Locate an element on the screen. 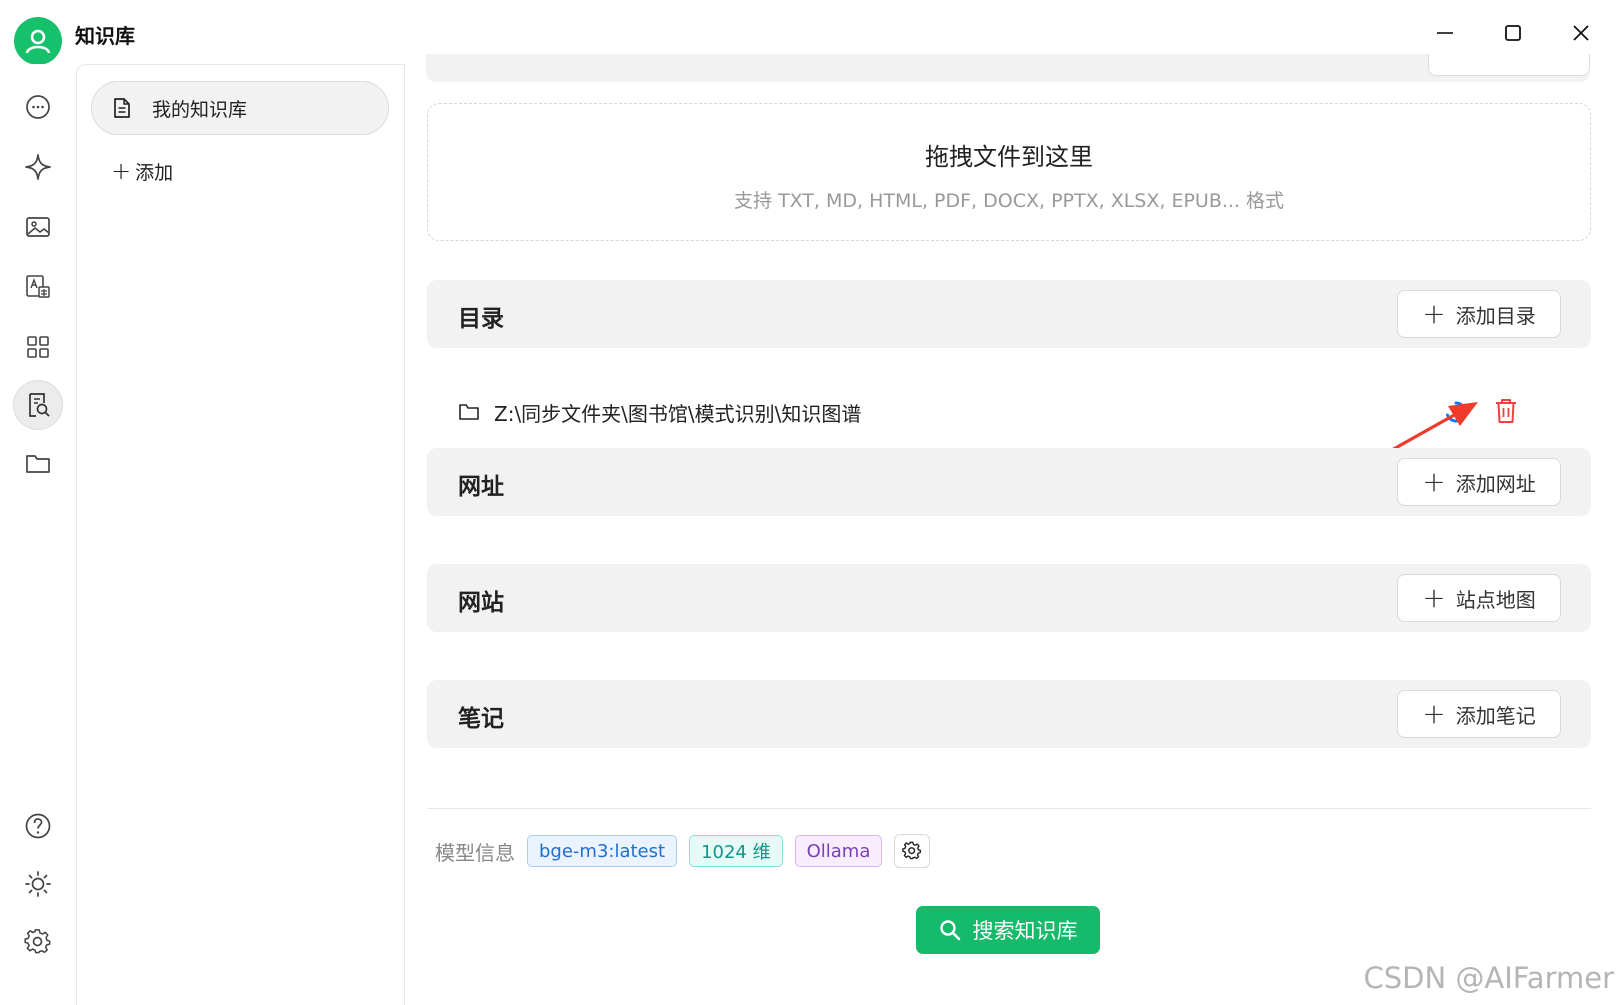  url-section-header: 网址 + 添加网址 is located at coordinates (1009, 482).